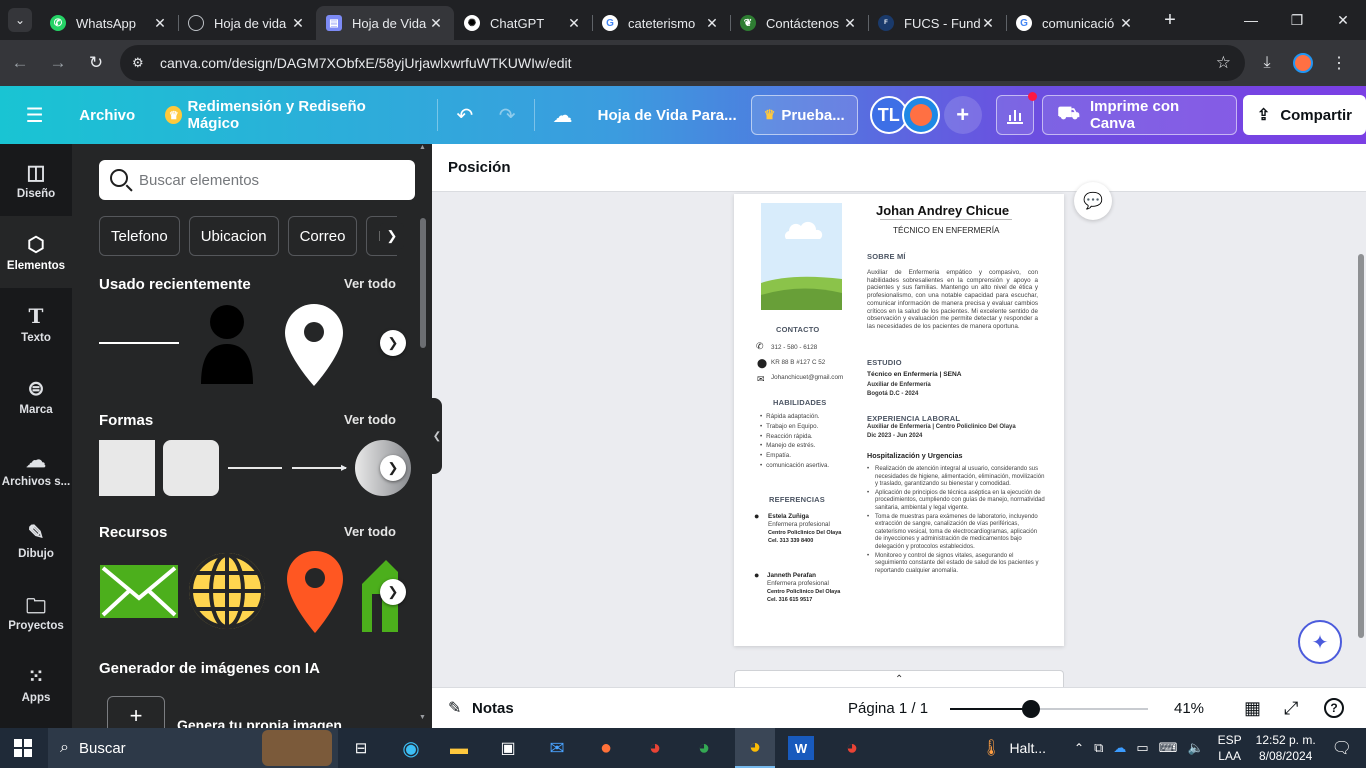 This screenshot has width=1366, height=768. What do you see at coordinates (508, 748) in the screenshot?
I see `store-icon: ▣` at bounding box center [508, 748].